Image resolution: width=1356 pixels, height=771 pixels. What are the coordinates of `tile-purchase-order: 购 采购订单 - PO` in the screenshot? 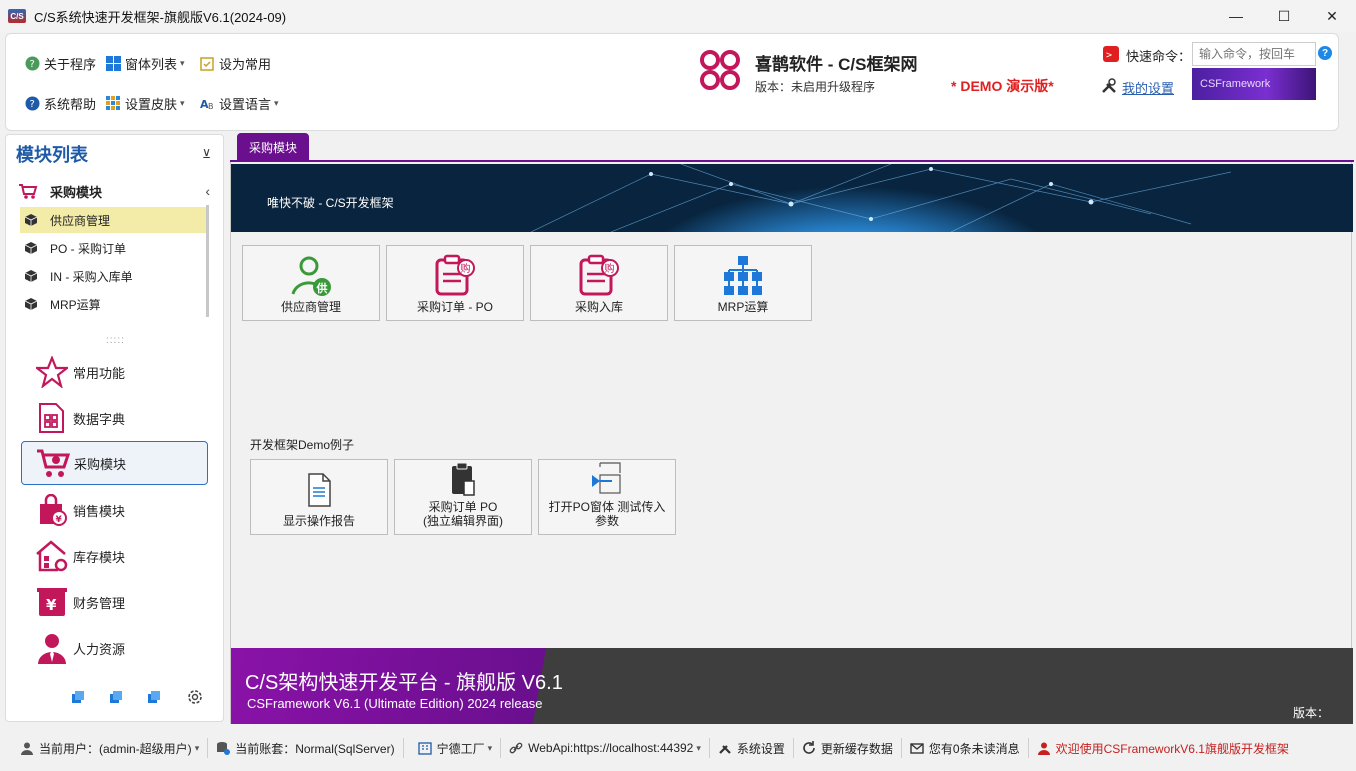 It's located at (455, 283).